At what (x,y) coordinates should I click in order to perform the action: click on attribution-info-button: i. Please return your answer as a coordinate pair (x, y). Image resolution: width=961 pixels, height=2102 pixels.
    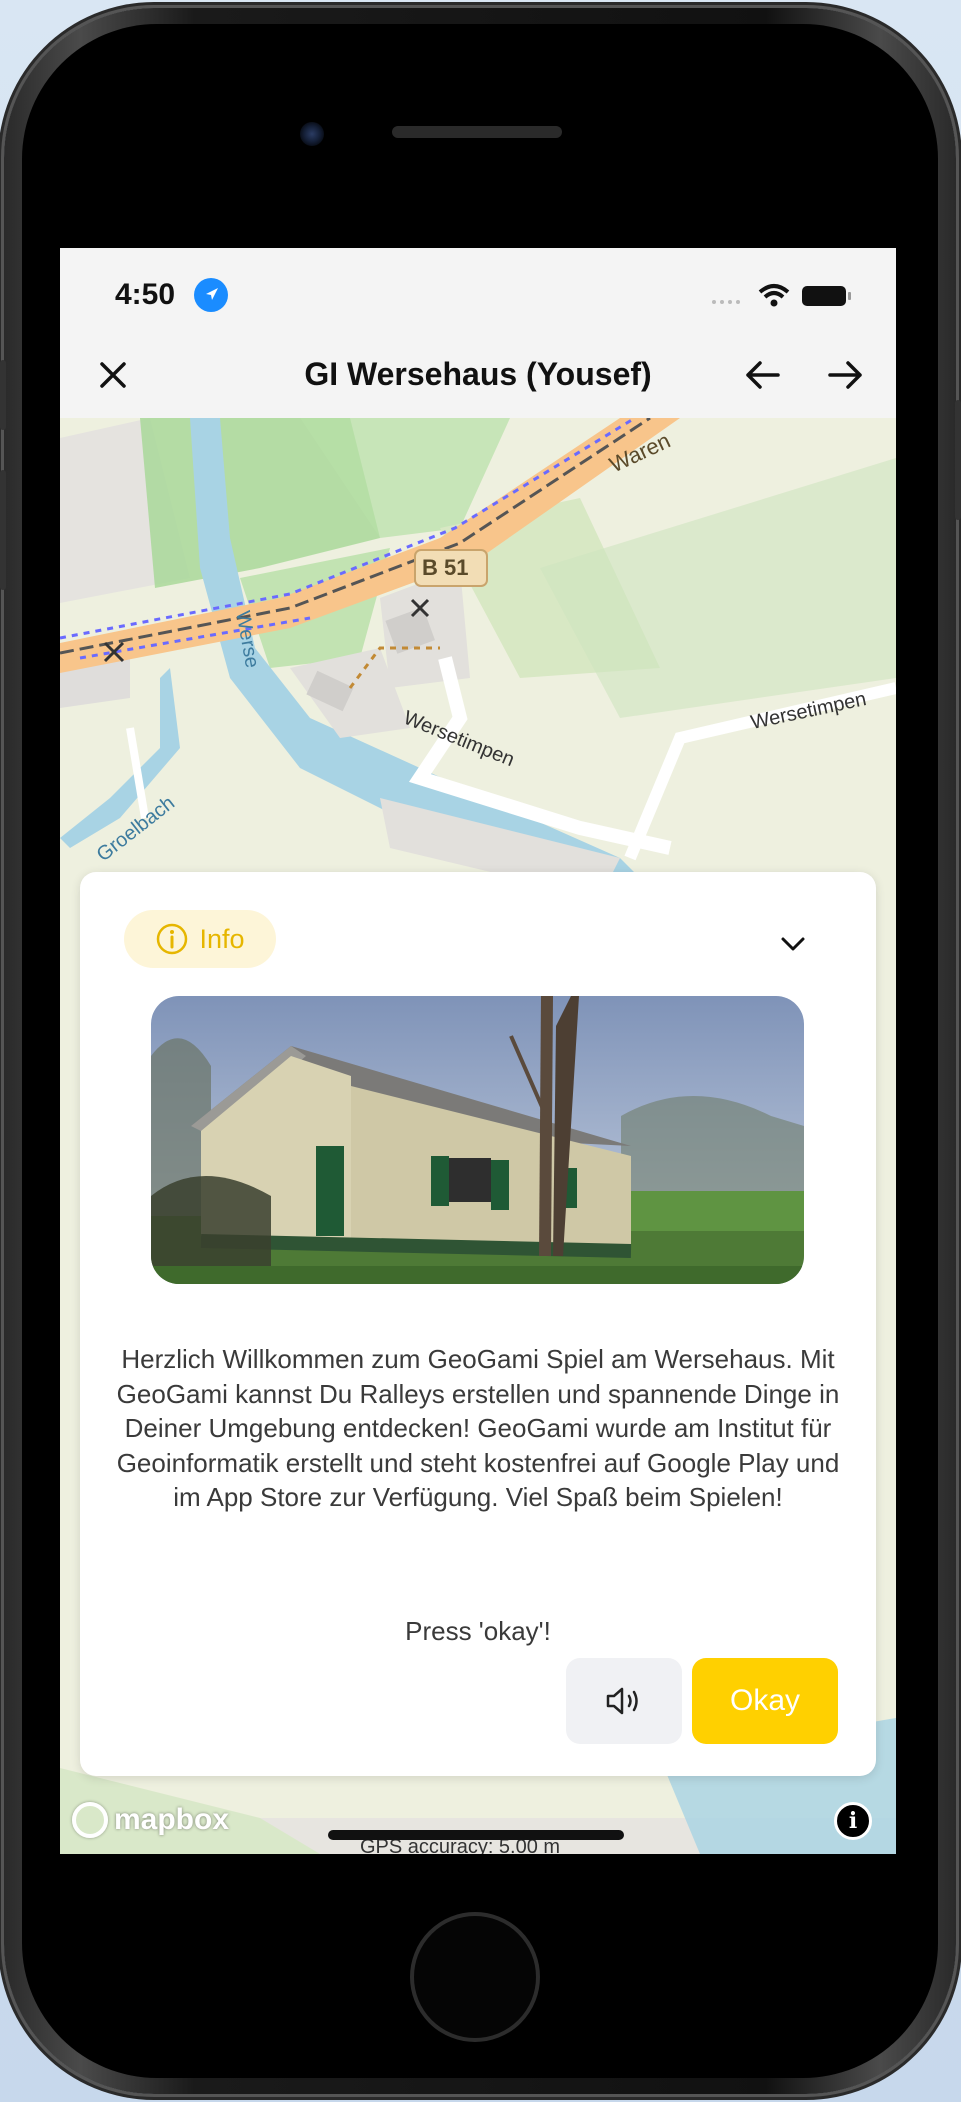
    Looking at the image, I should click on (853, 1821).